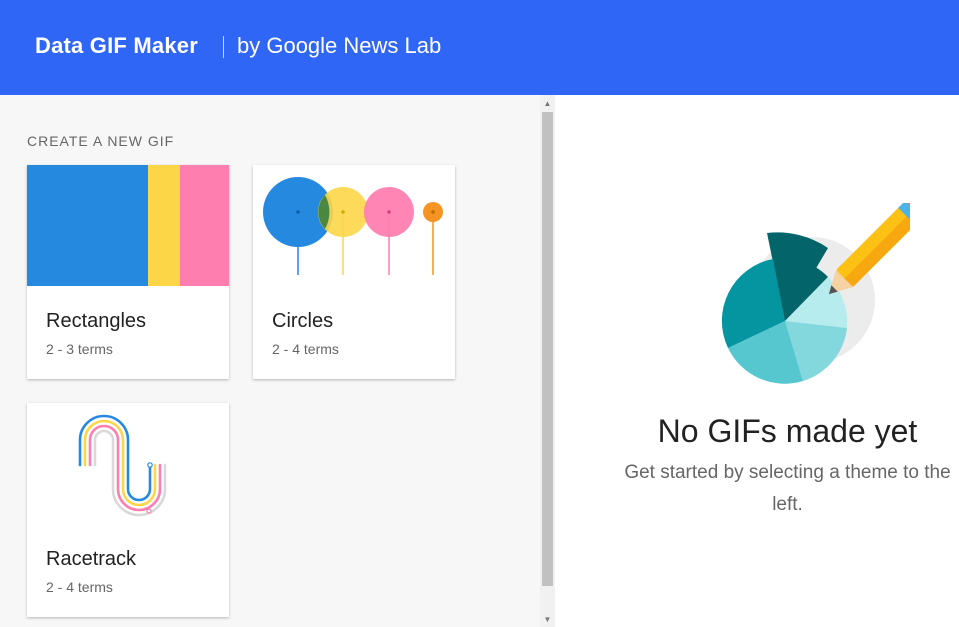  I want to click on theme-card-rectangles: Rectangles 2 - 3 terms, so click(128, 272).